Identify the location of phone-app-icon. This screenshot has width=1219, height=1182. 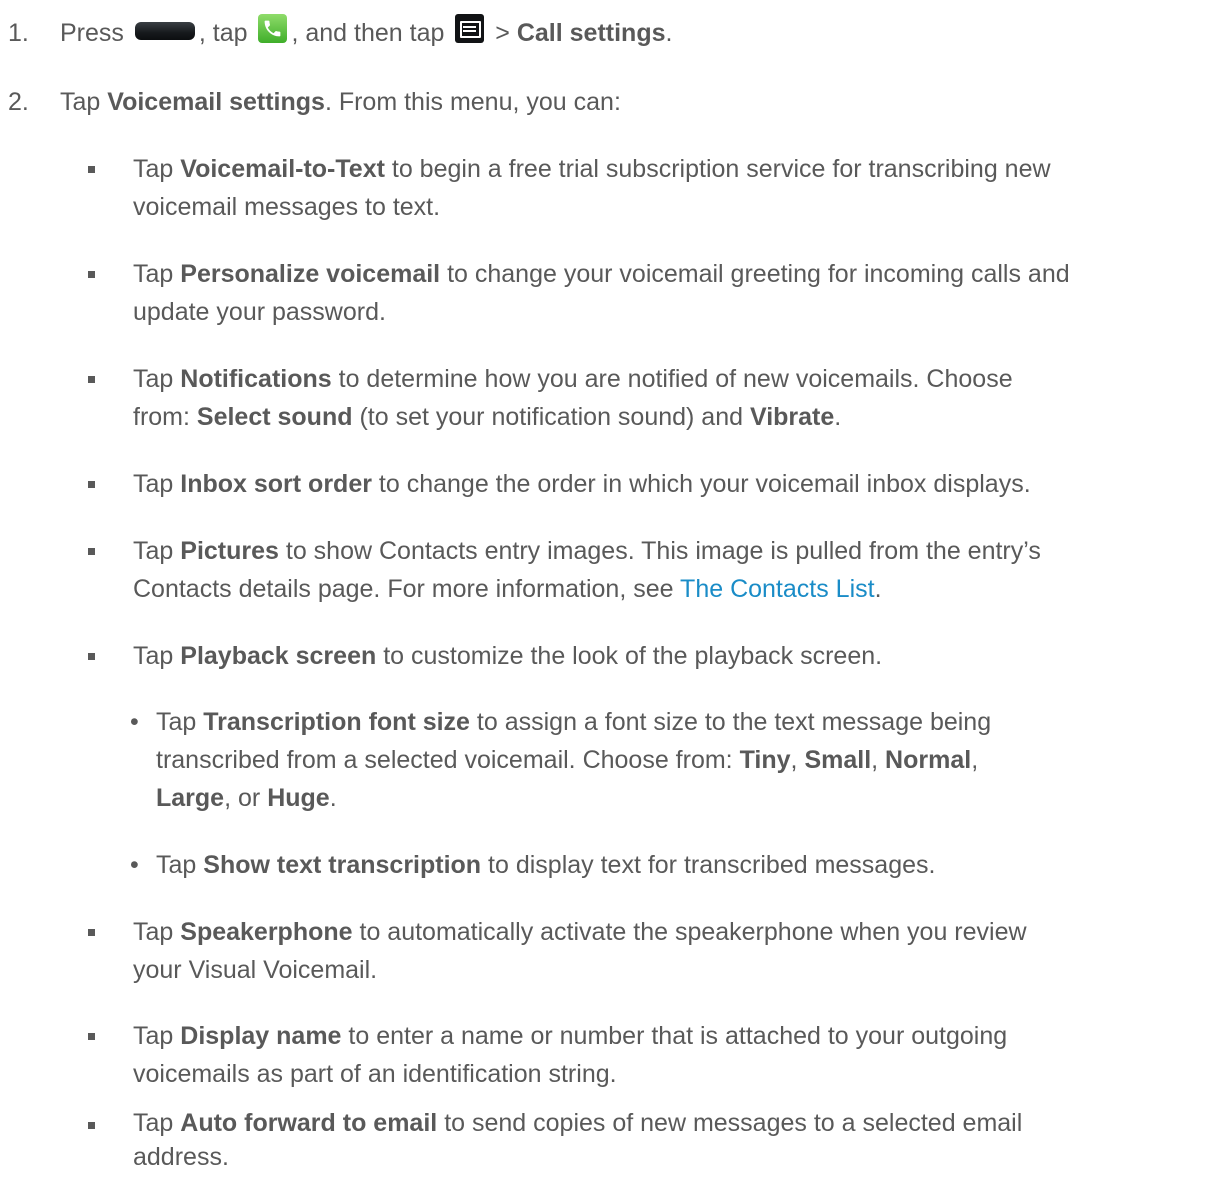
(273, 28).